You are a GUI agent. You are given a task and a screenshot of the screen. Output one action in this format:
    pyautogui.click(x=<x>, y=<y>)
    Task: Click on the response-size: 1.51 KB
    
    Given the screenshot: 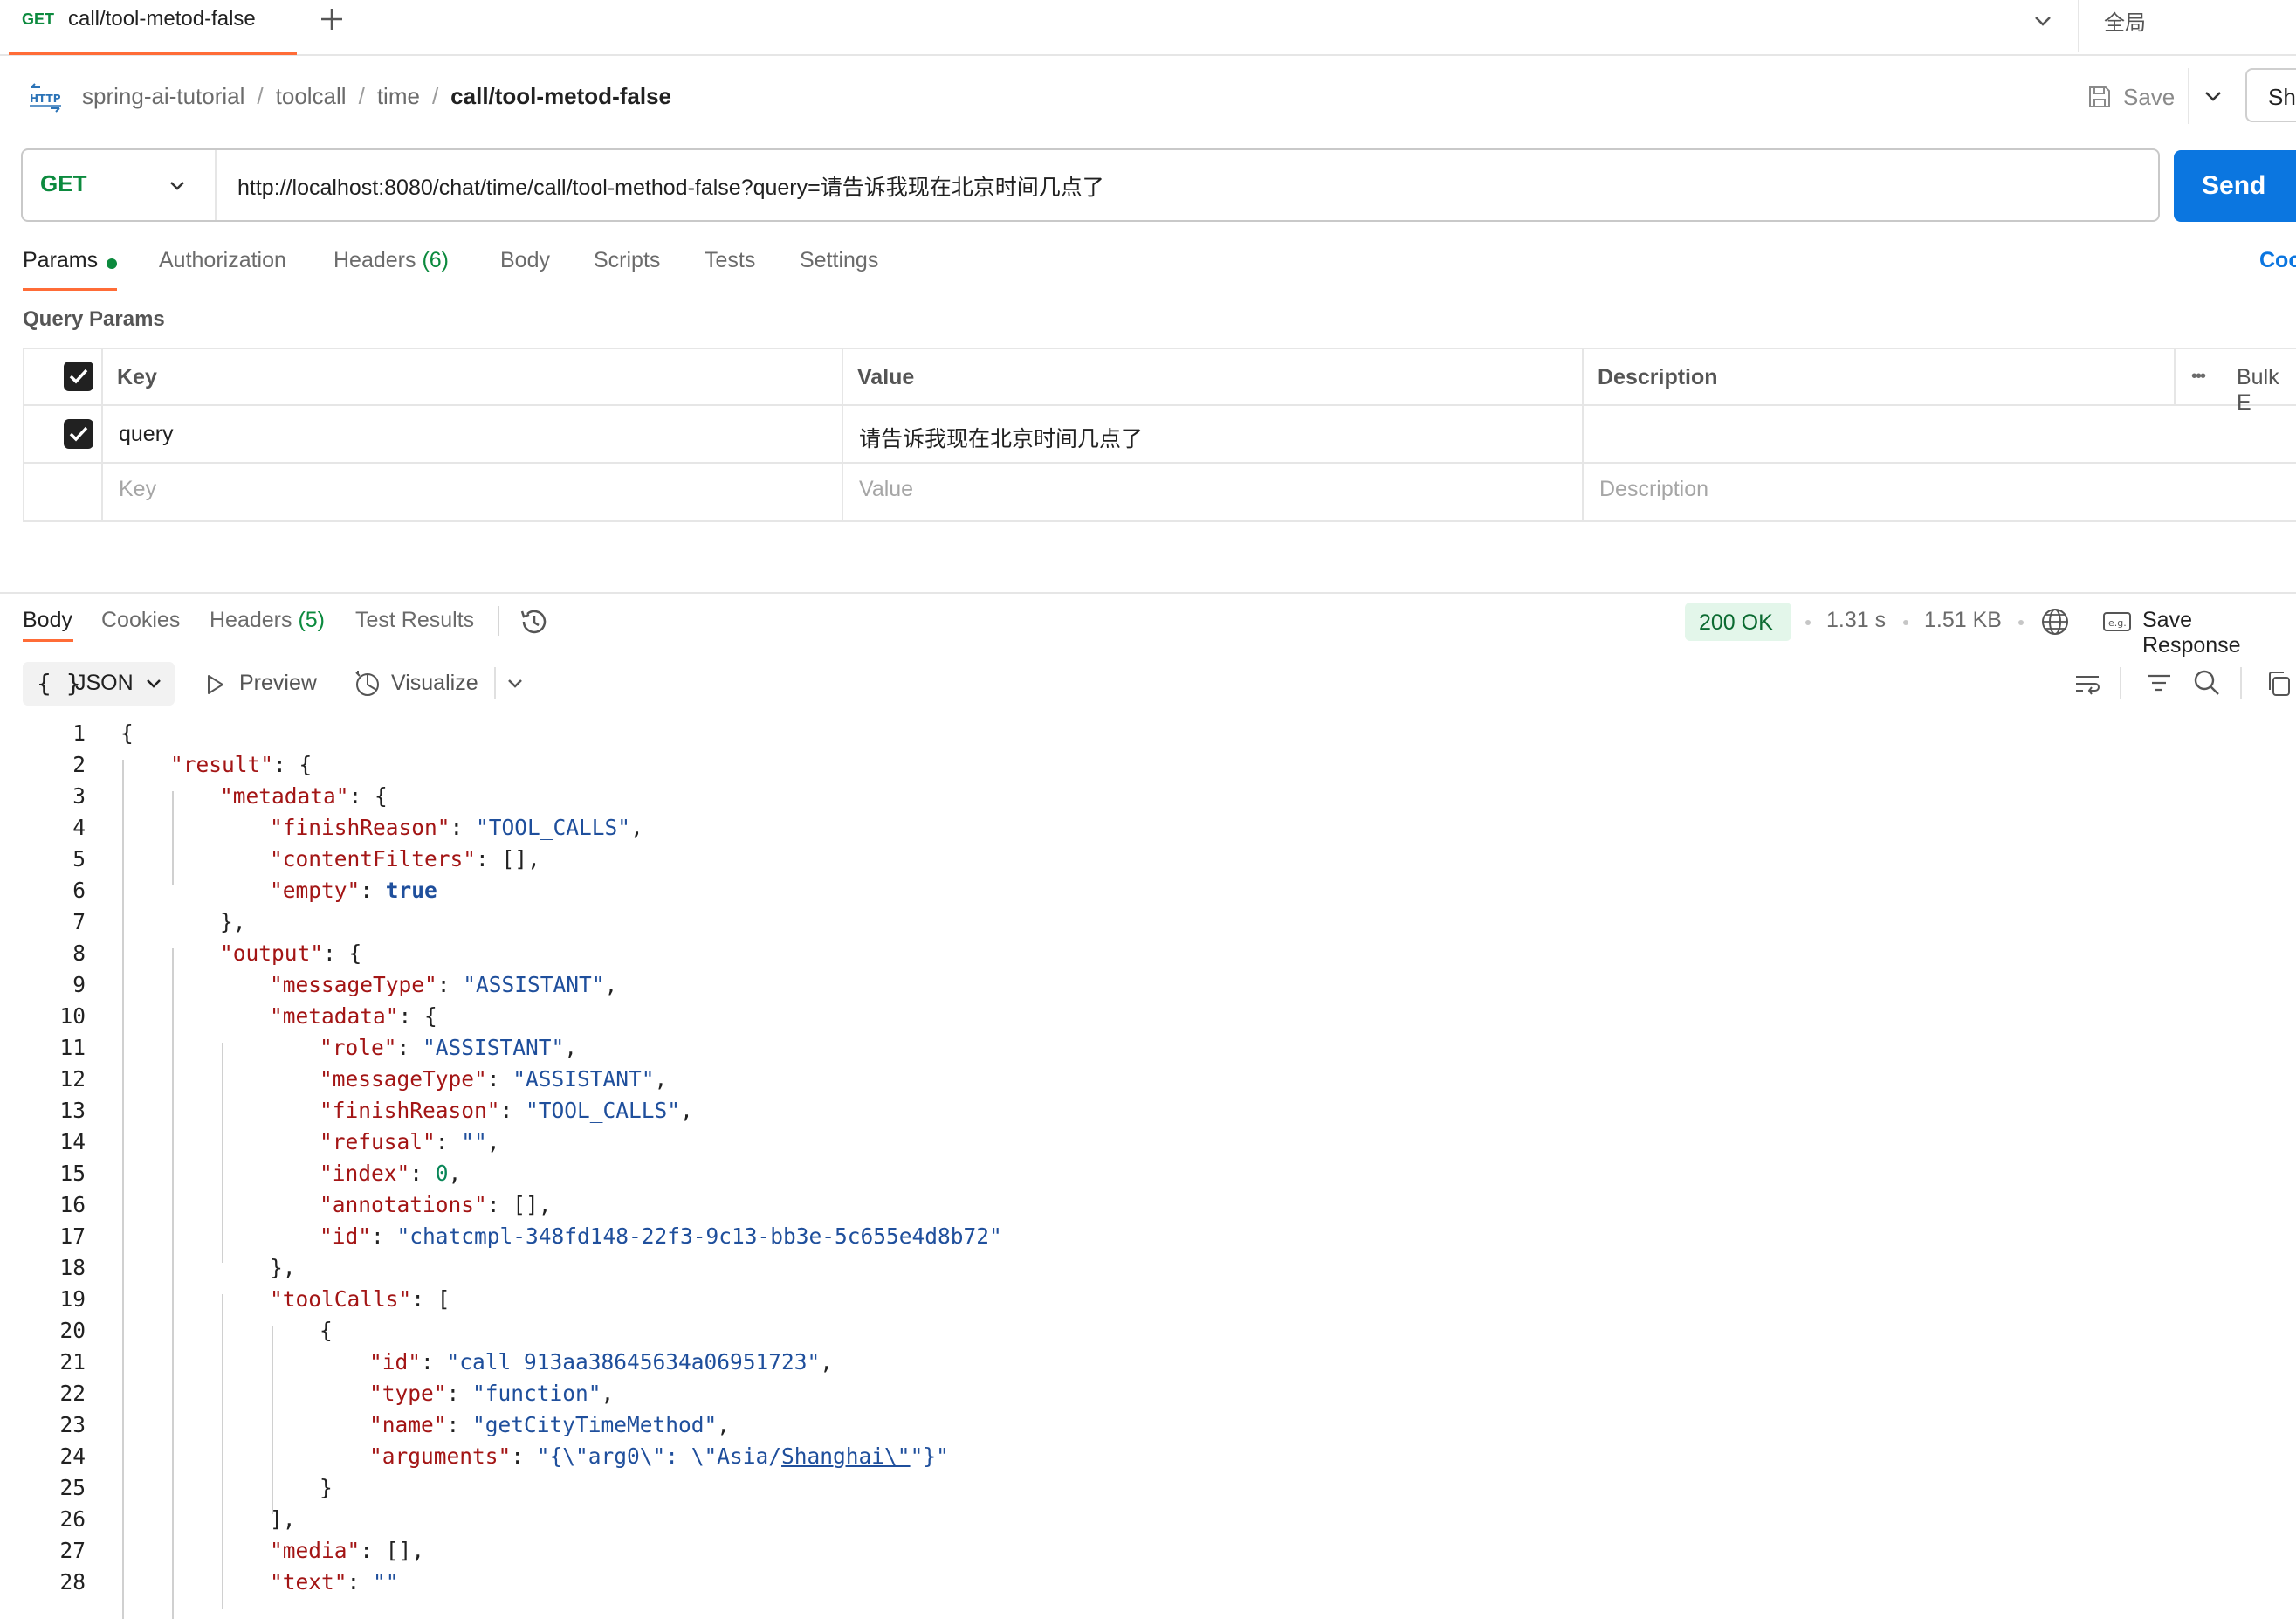 What is the action you would take?
    pyautogui.click(x=1963, y=621)
    